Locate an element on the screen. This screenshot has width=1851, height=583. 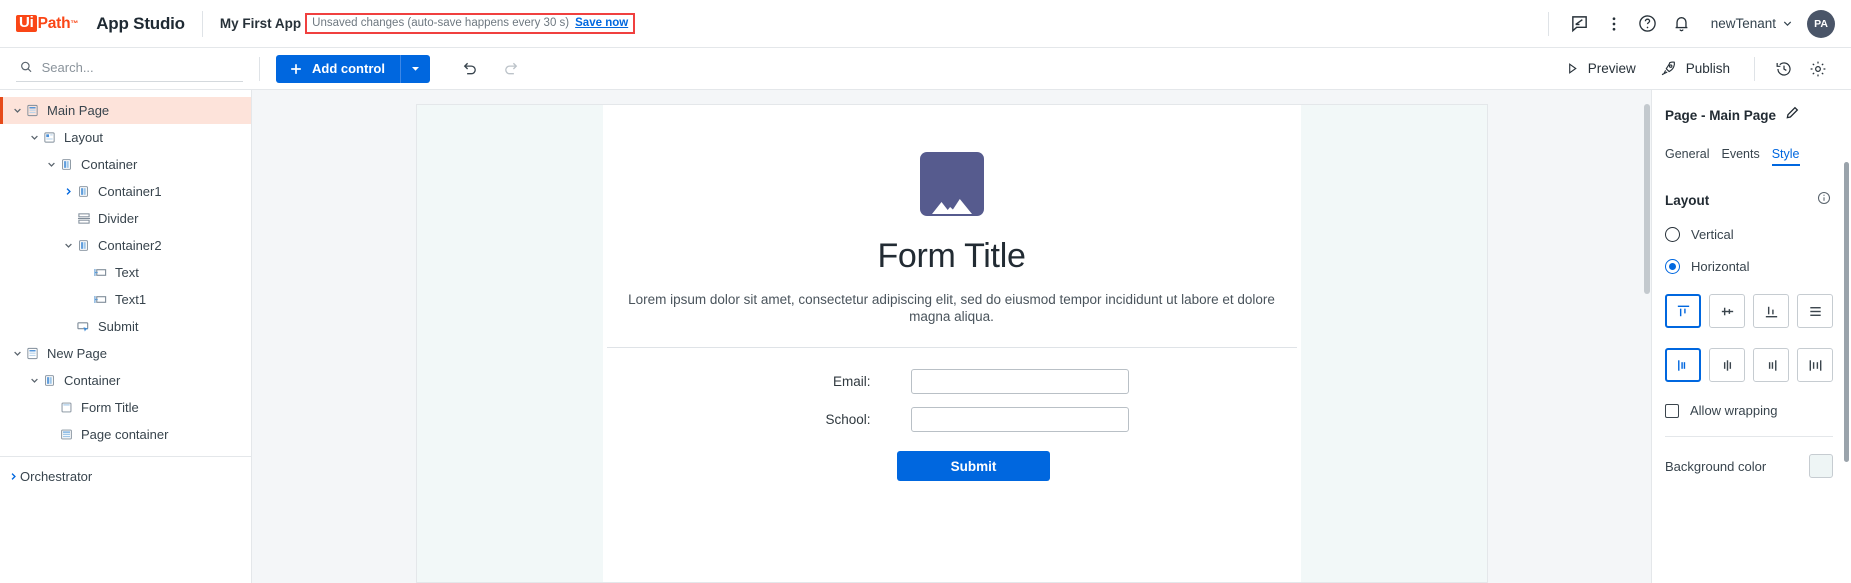
properties-scrollbar is located at coordinates (1846, 312).